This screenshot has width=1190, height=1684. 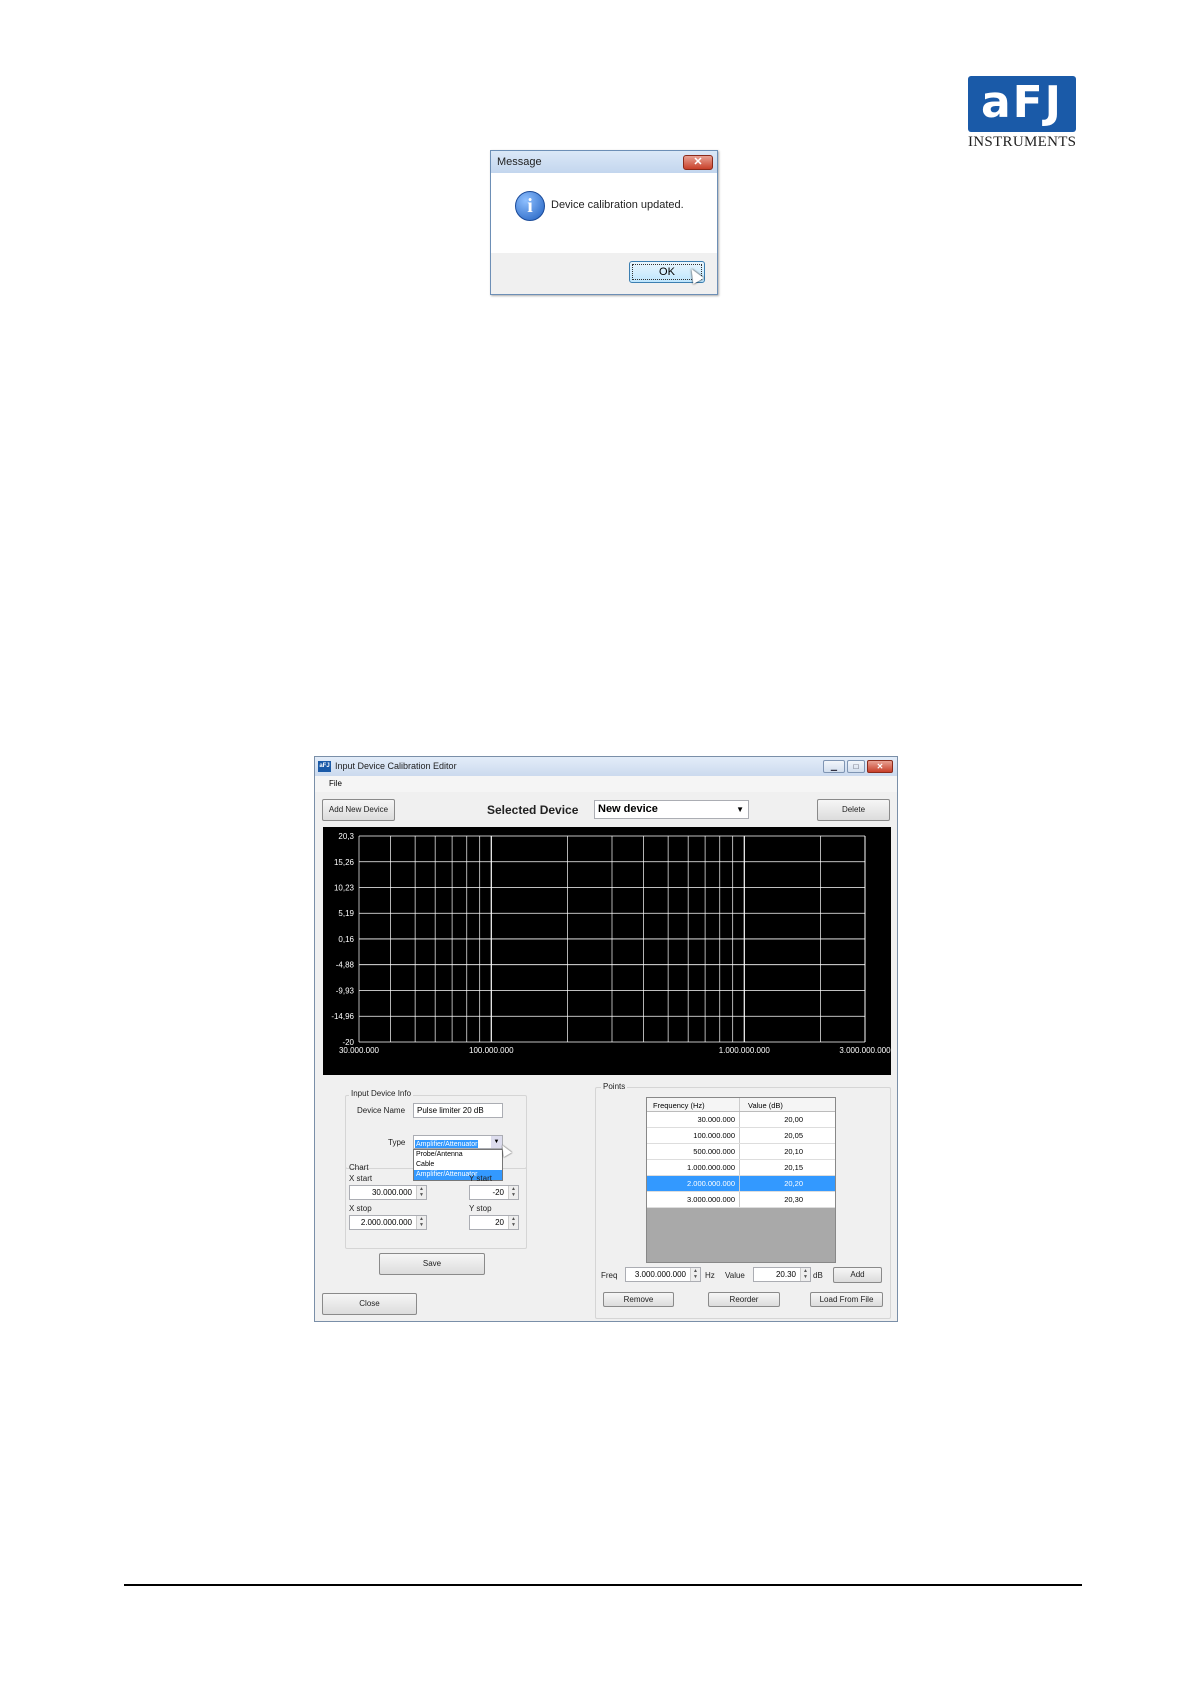 What do you see at coordinates (344, 862) in the screenshot?
I see `y-tick-label: 15,26` at bounding box center [344, 862].